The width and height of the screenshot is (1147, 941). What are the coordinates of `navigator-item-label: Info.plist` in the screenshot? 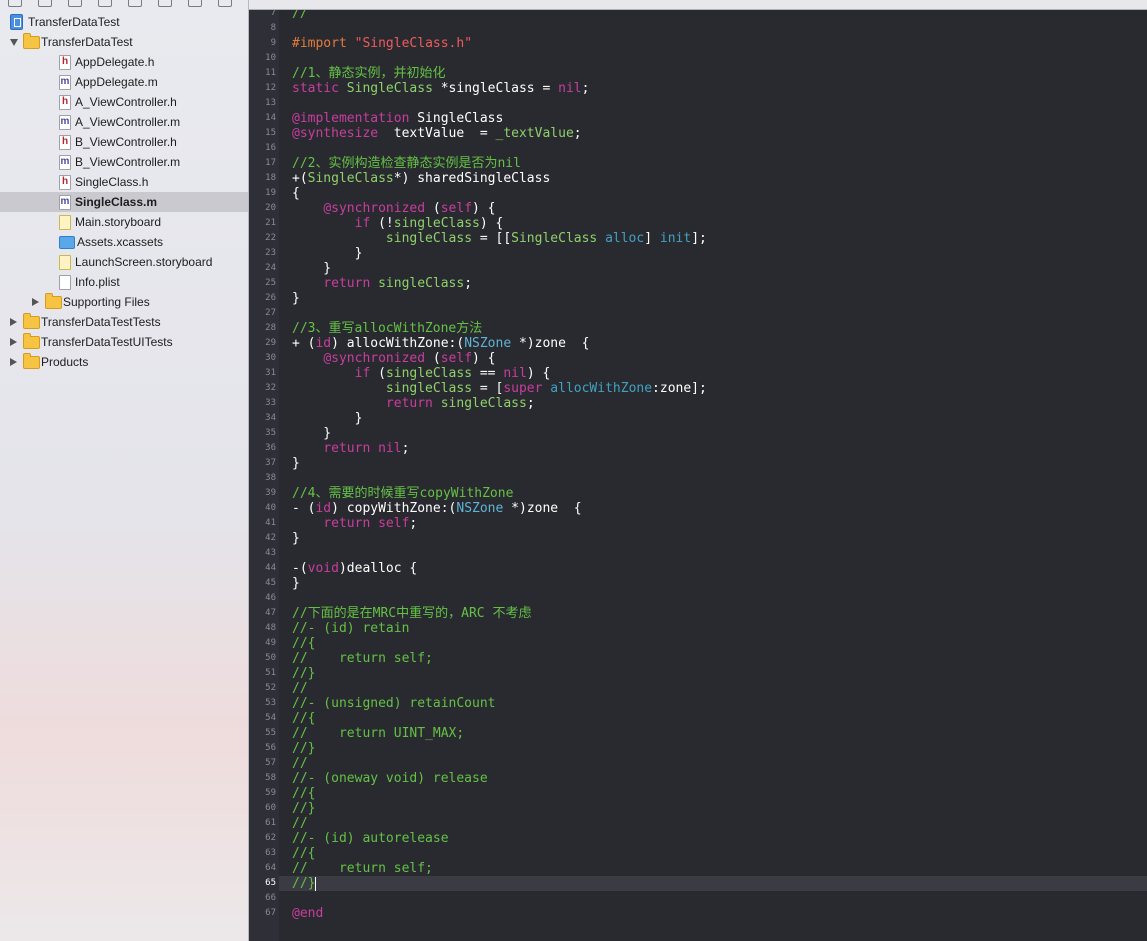 It's located at (97, 282).